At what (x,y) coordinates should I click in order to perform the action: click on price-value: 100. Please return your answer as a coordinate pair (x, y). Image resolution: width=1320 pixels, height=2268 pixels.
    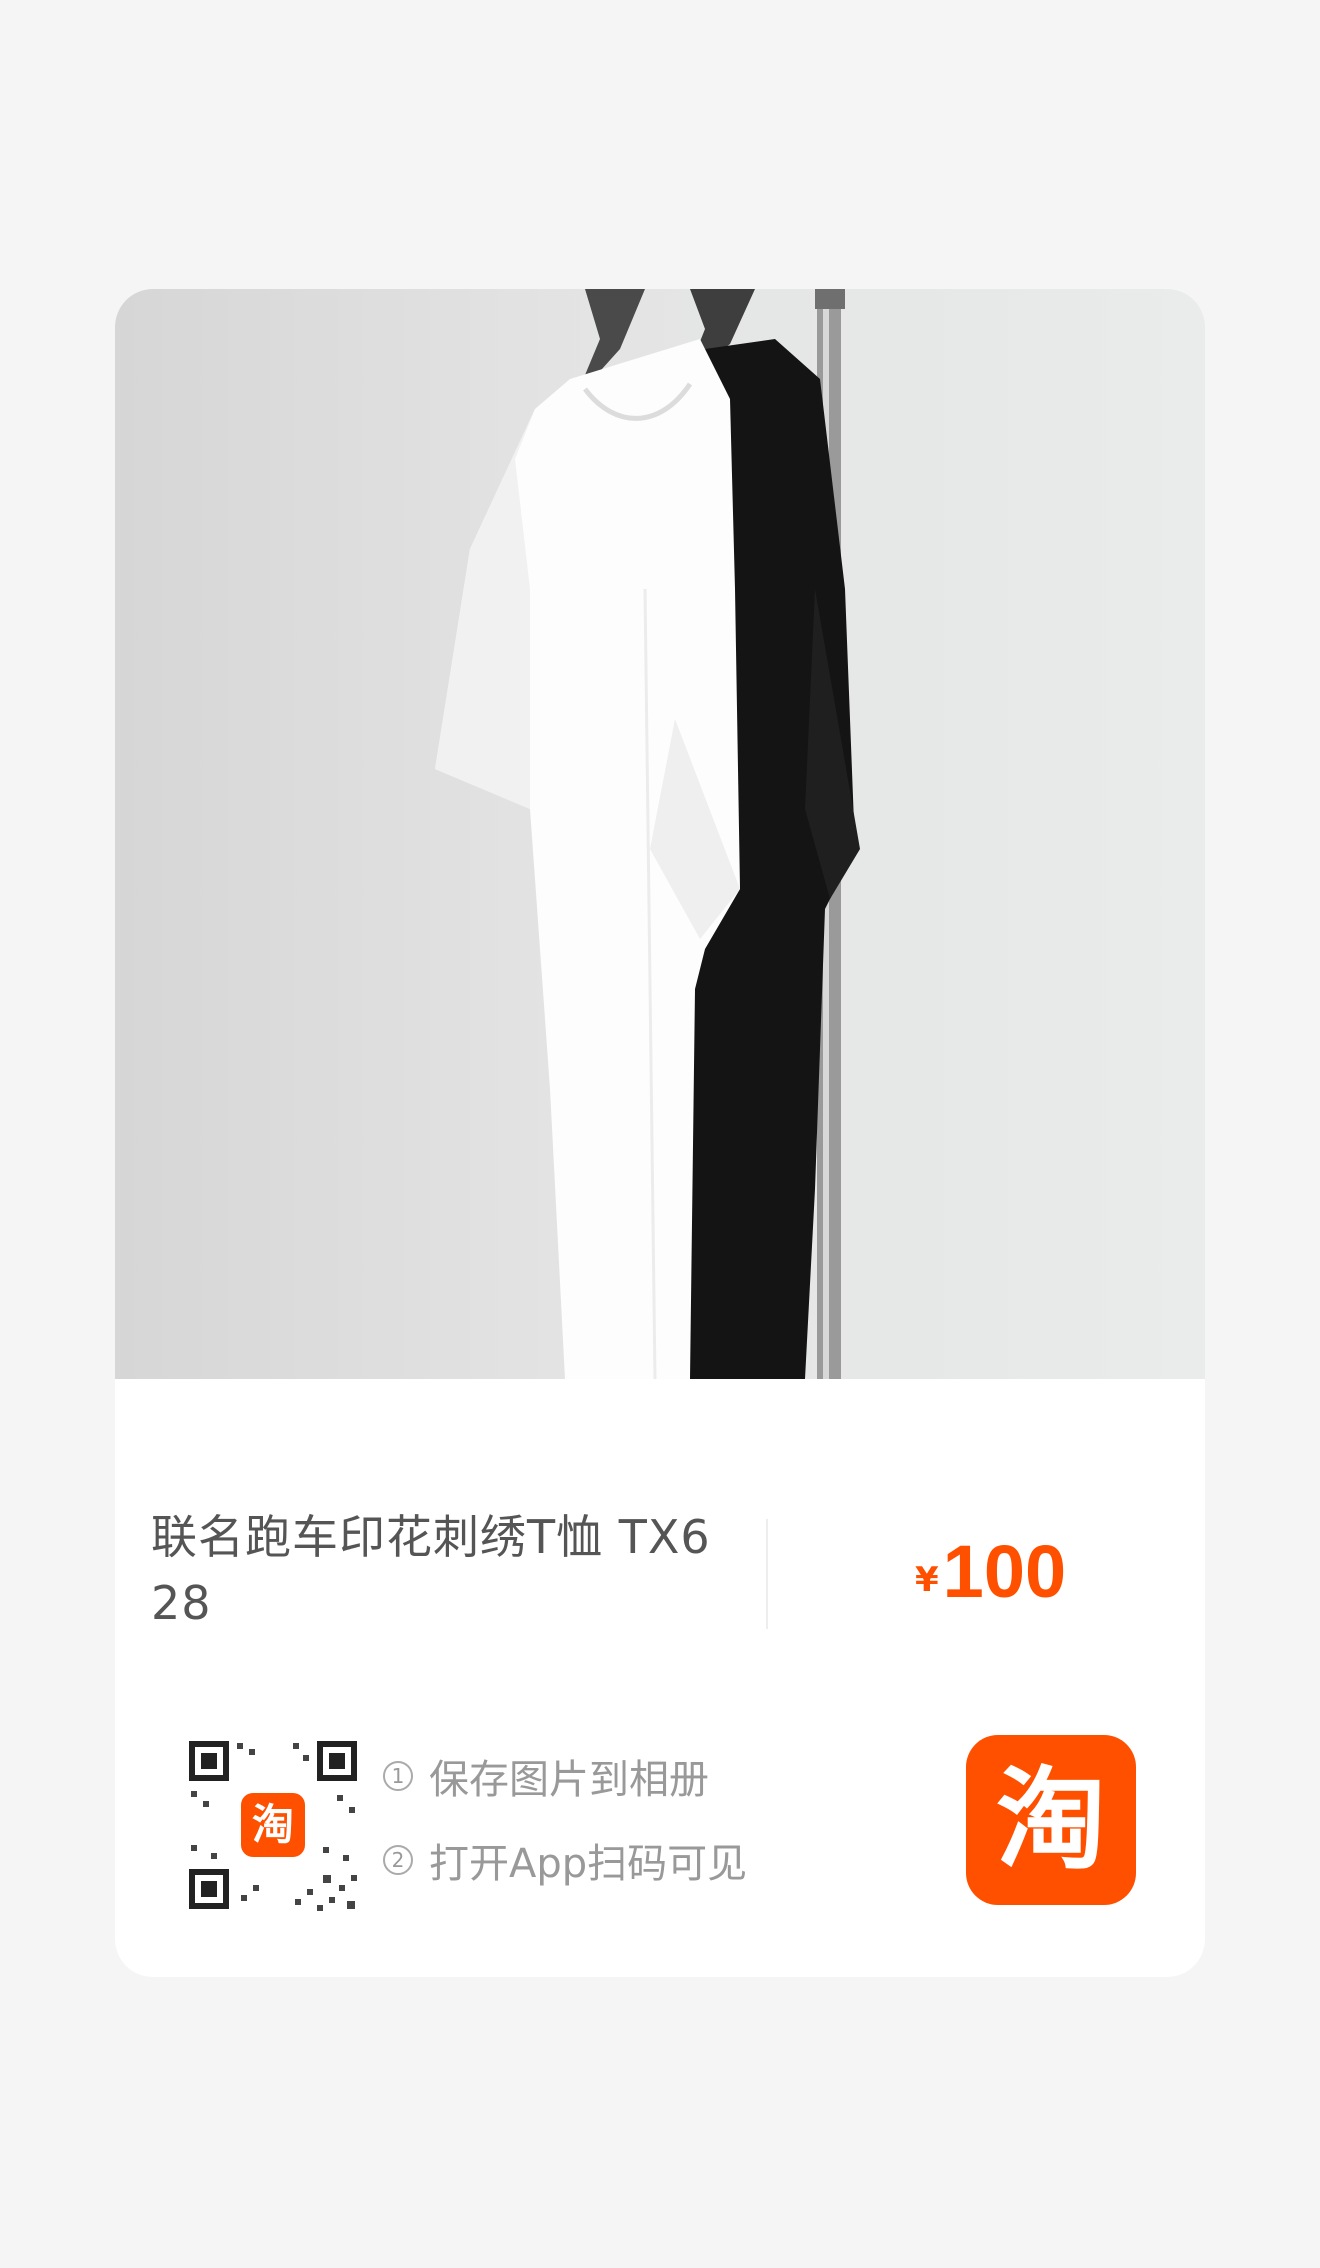
    Looking at the image, I should click on (1004, 1571).